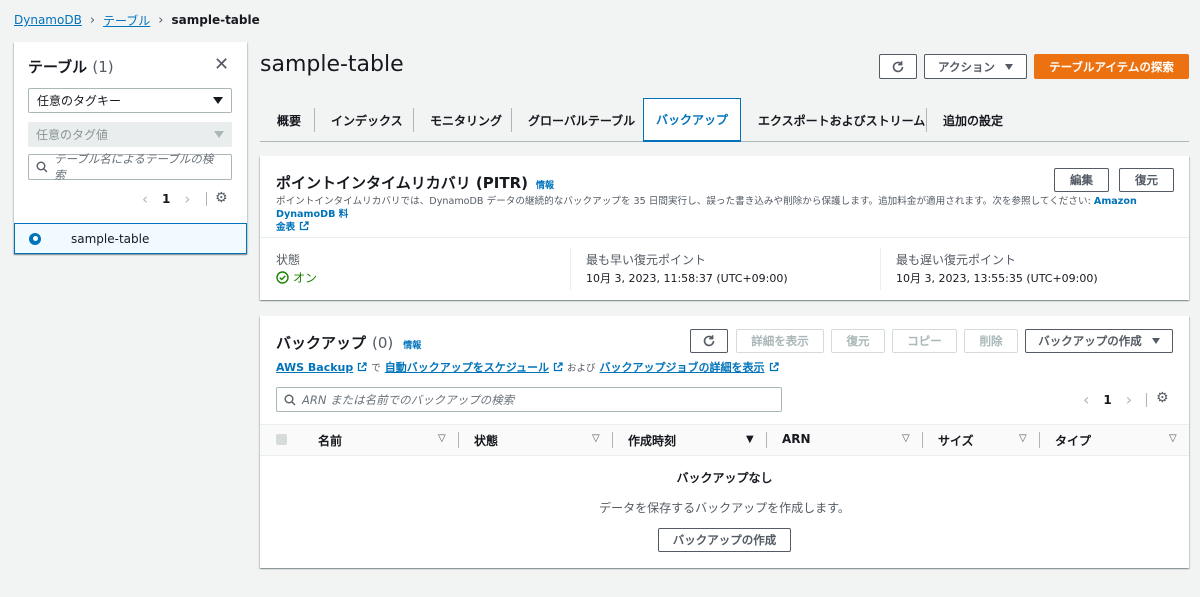  I want to click on breadcrumb-dynamodb: DynamoDB, so click(48, 20).